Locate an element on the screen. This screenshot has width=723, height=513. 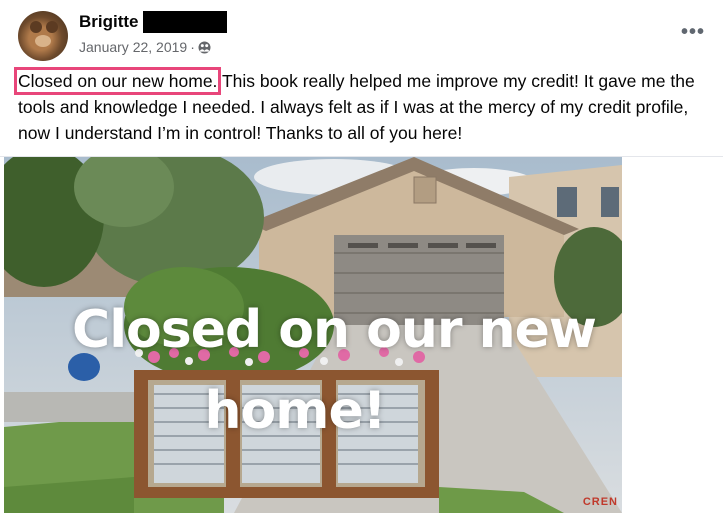
author-row: Brigitte is located at coordinates (153, 22).